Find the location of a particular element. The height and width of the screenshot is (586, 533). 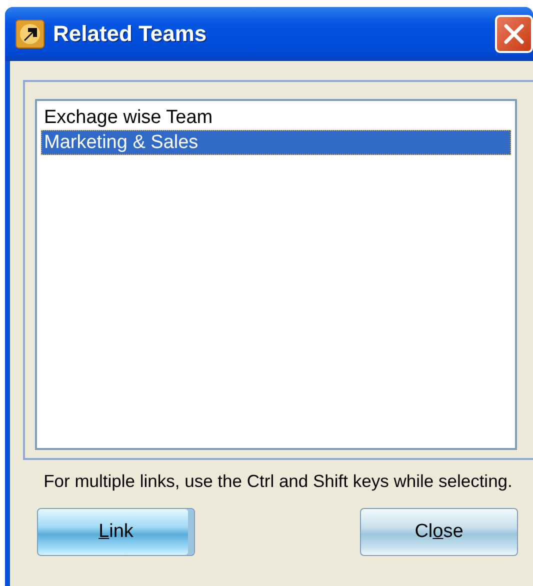

list-item: Marketing & Sales is located at coordinates (276, 142).